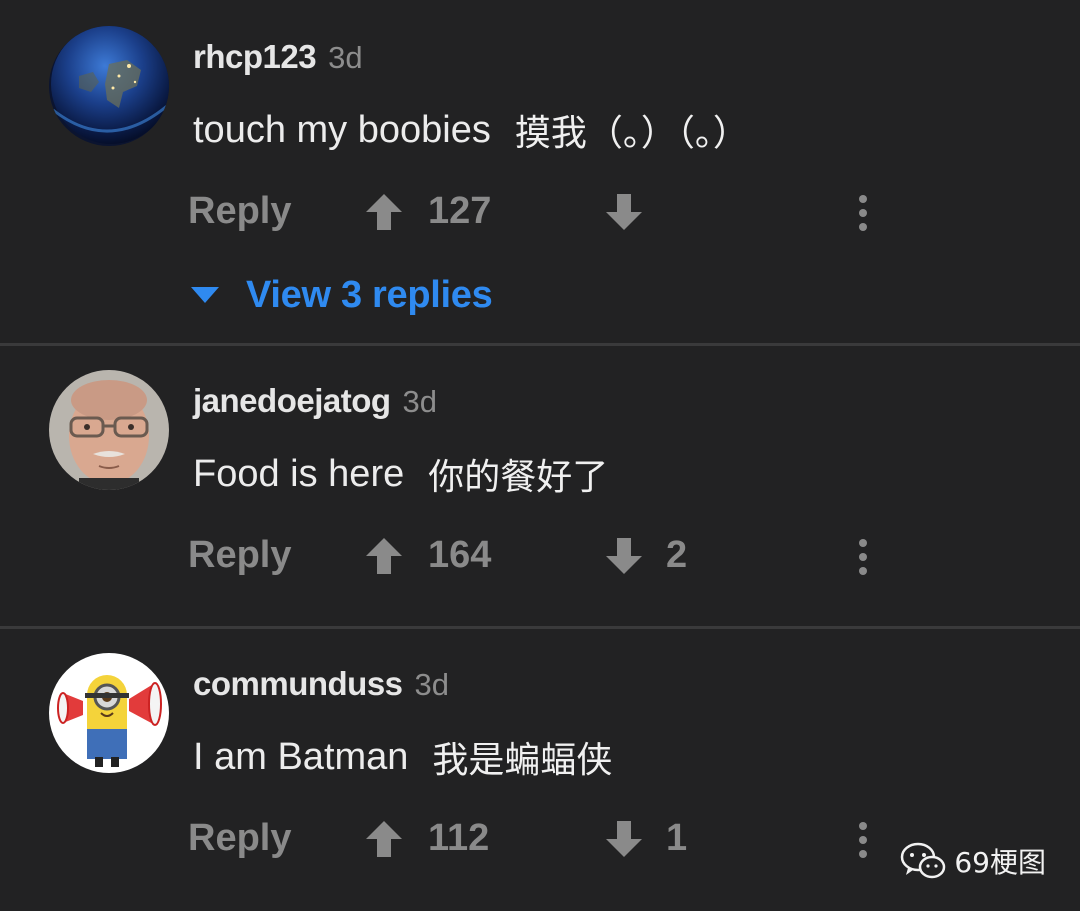 The width and height of the screenshot is (1080, 911). Describe the element at coordinates (342, 129) in the screenshot. I see `comment-text-en: touch my boobies` at that location.